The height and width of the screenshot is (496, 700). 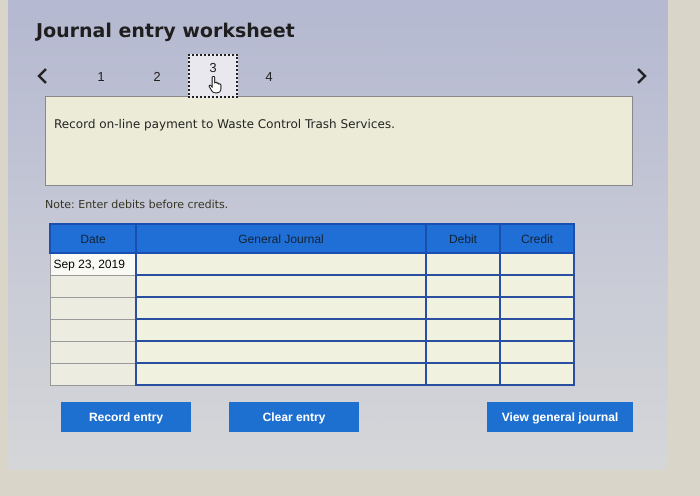 What do you see at coordinates (463, 238) in the screenshot?
I see `column-header: Debit` at bounding box center [463, 238].